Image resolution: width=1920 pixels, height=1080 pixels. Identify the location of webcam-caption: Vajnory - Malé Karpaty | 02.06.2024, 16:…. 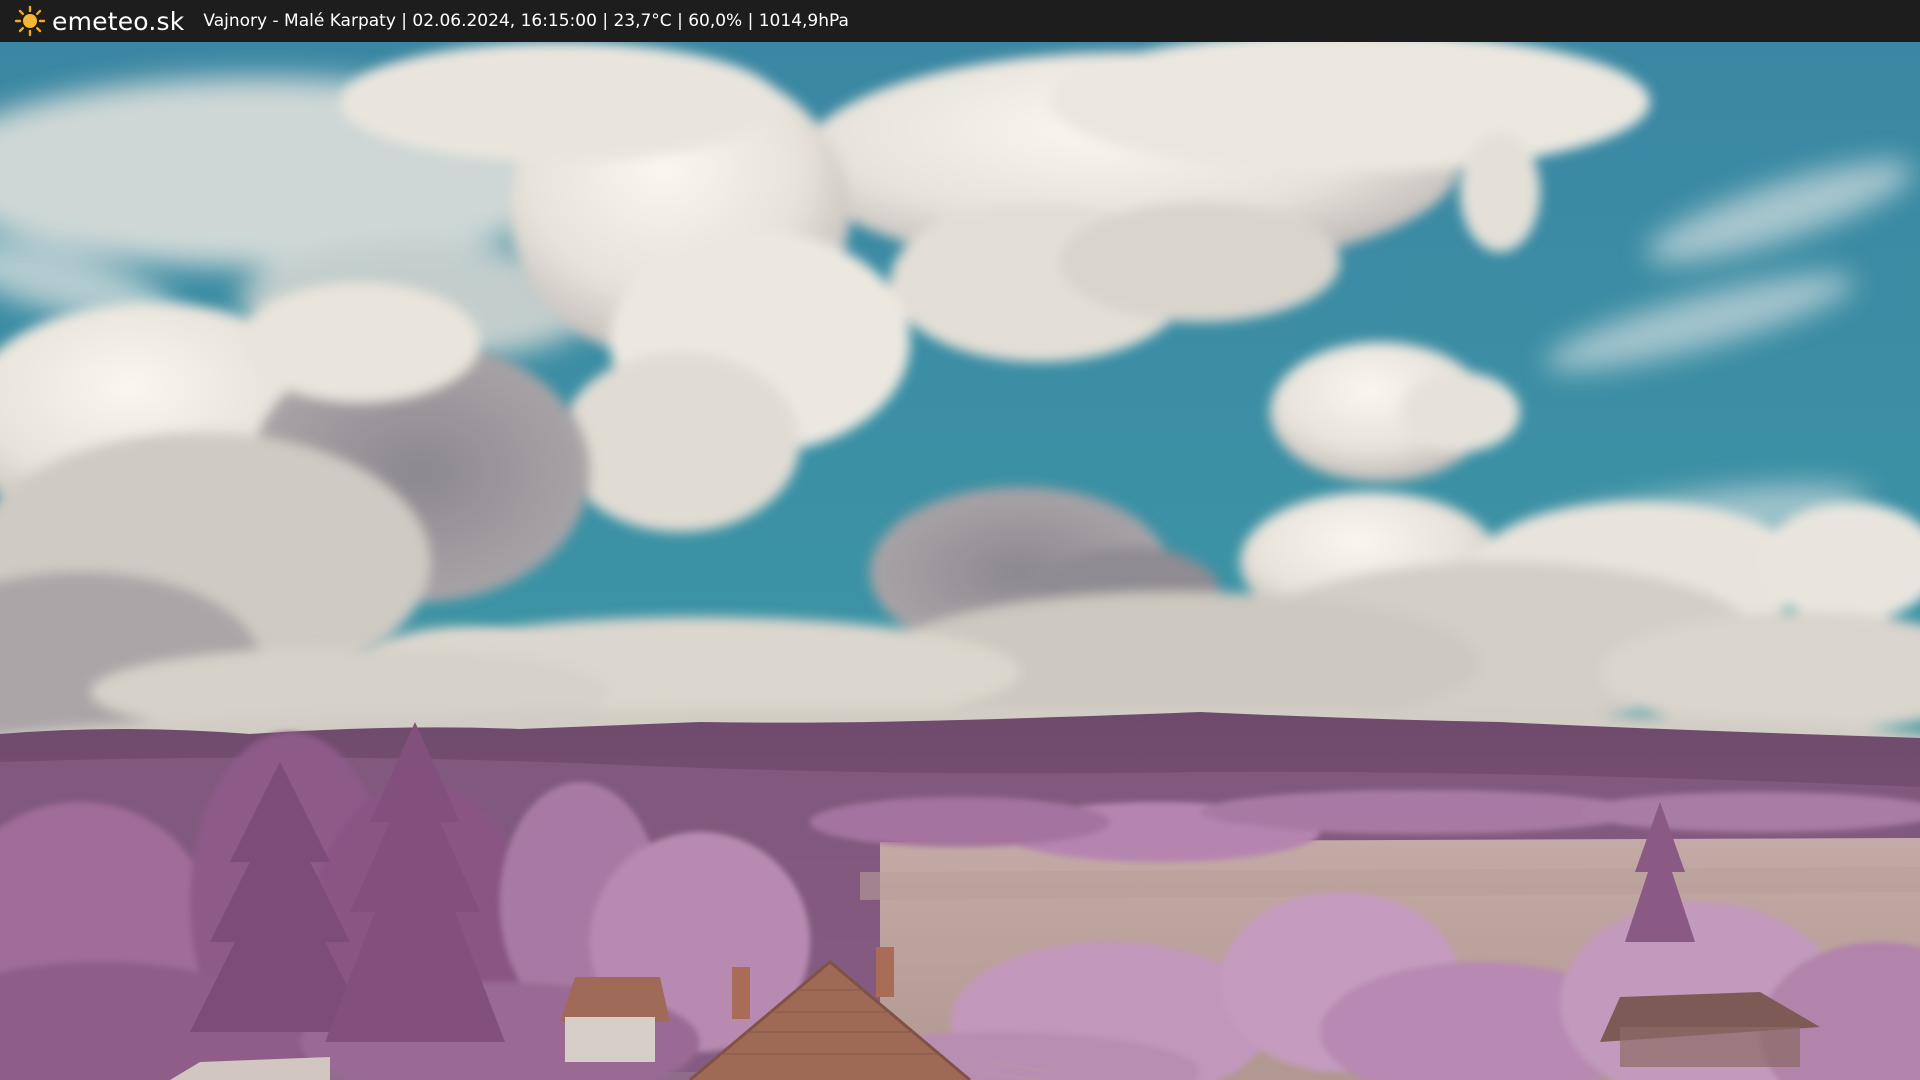
(526, 21).